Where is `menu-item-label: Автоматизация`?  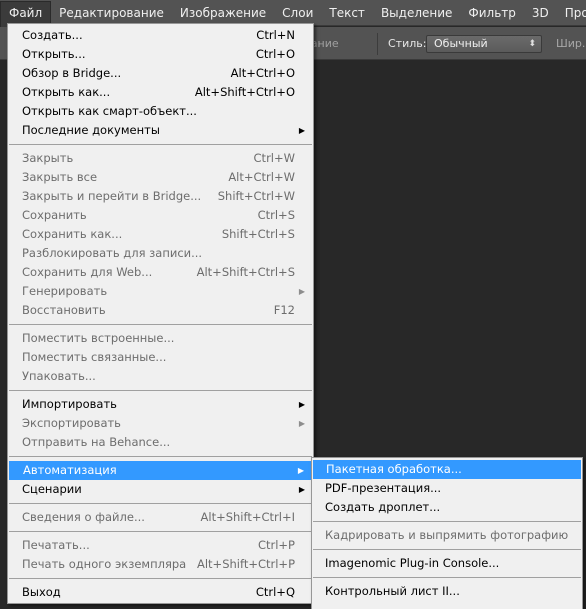 menu-item-label: Автоматизация is located at coordinates (70, 470).